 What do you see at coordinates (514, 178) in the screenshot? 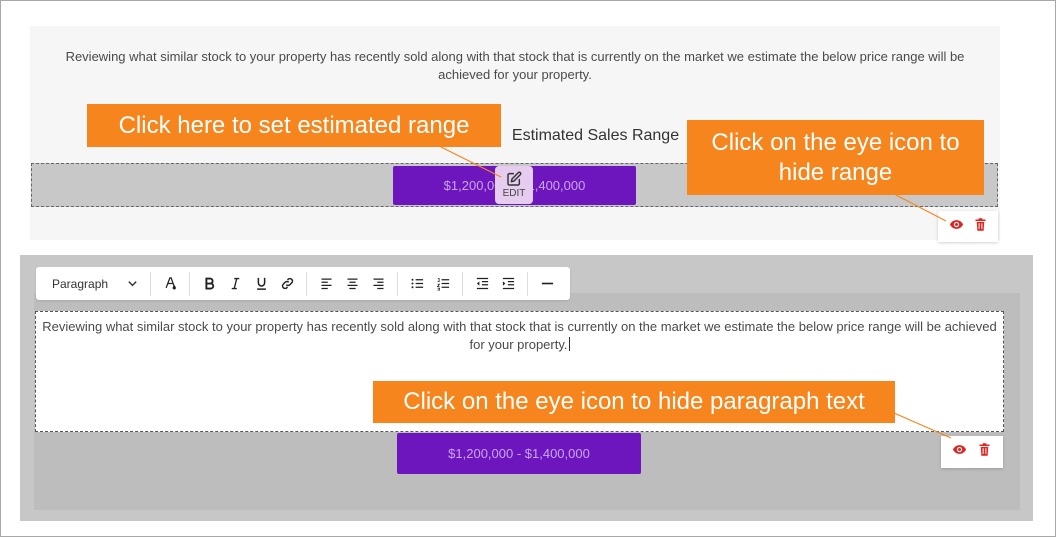
I see `edit-icon` at bounding box center [514, 178].